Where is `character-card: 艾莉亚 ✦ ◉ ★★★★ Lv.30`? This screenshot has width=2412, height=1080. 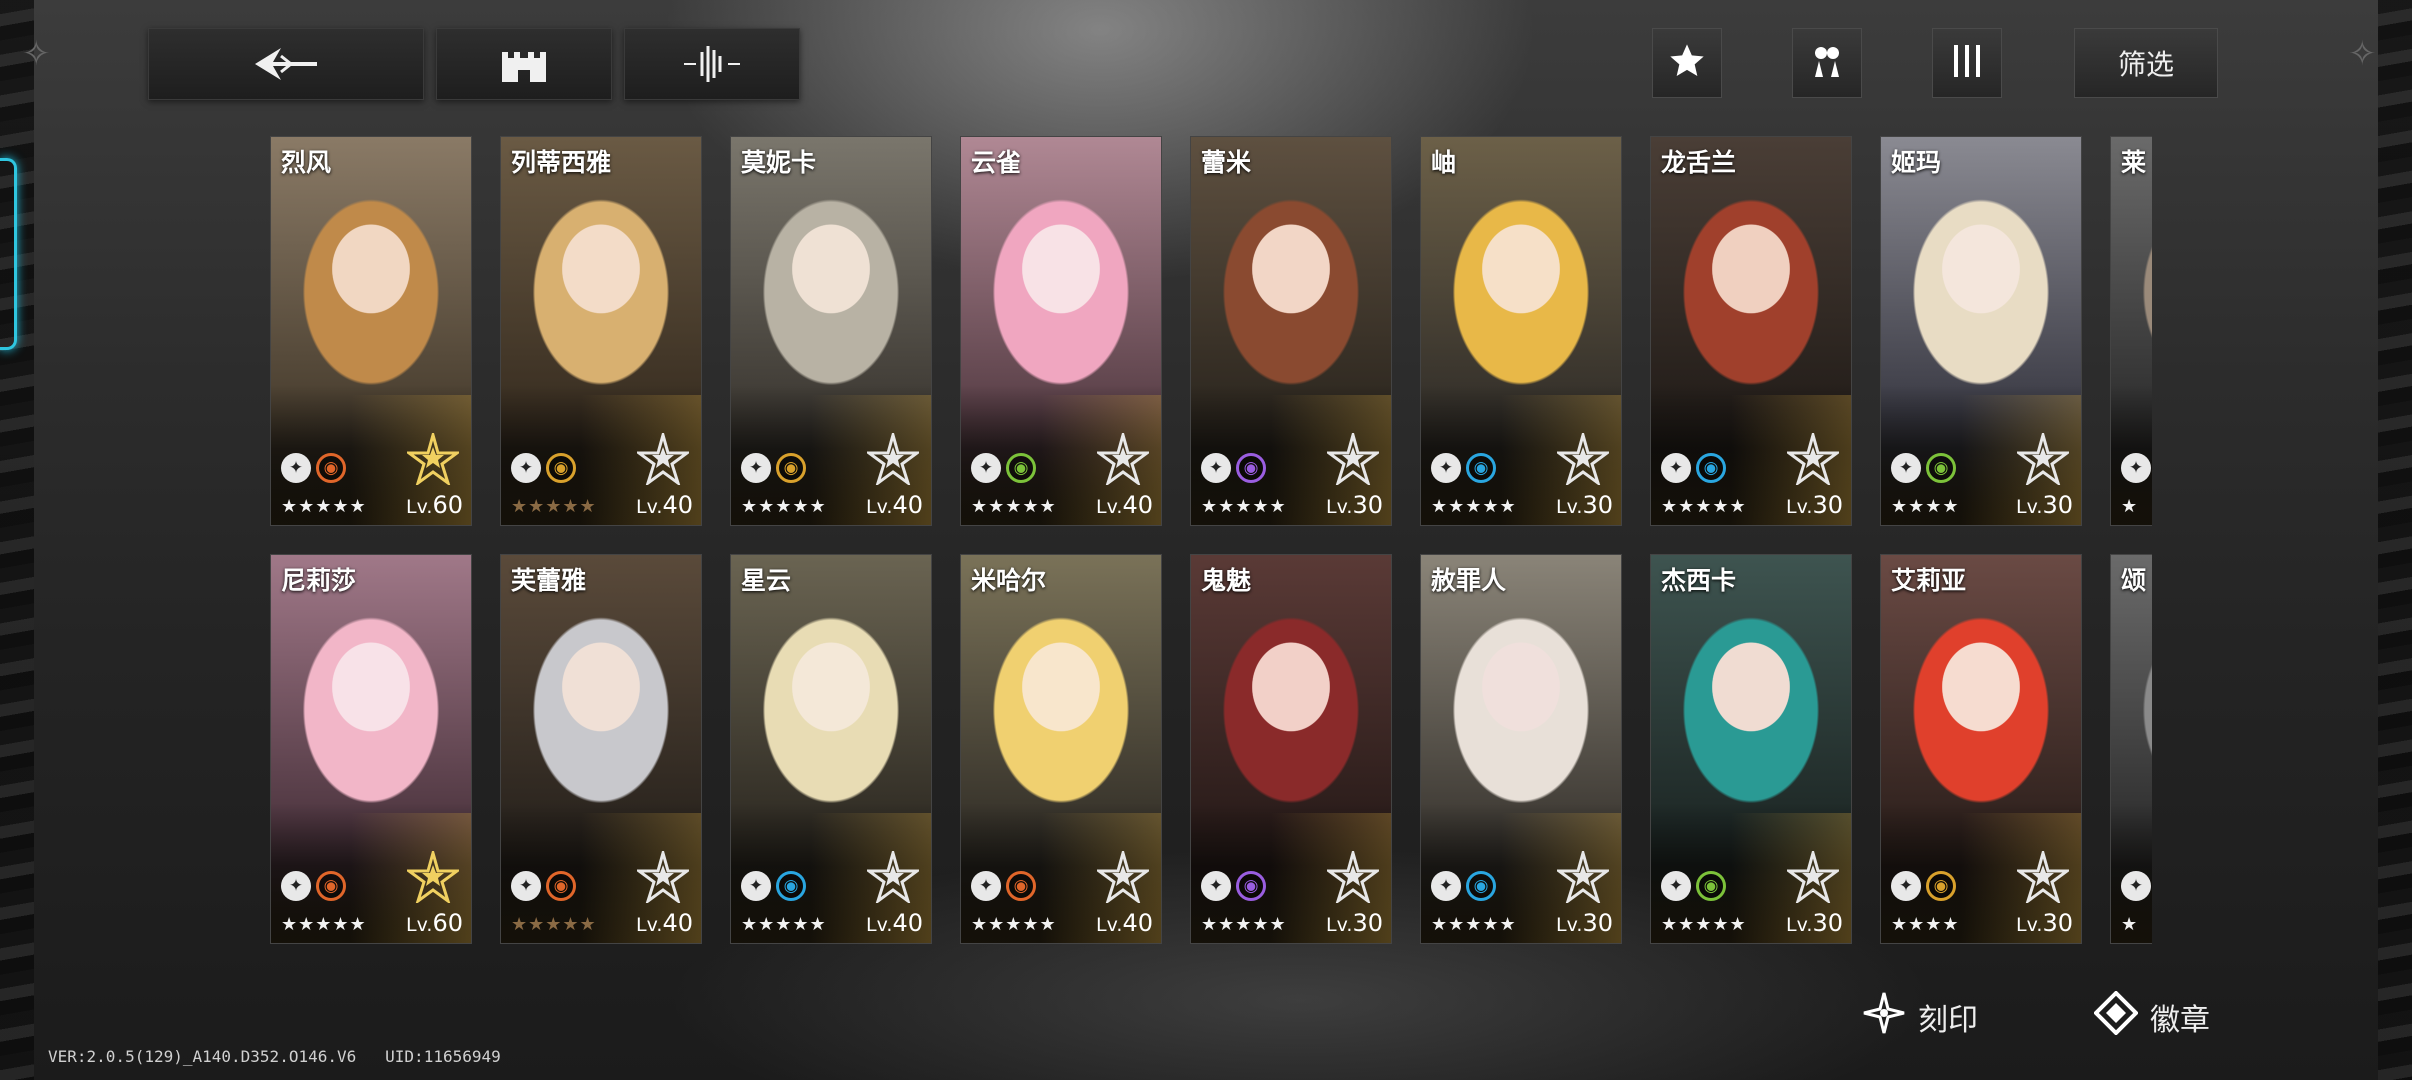 character-card: 艾莉亚 ✦ ◉ ★★★★ Lv.30 is located at coordinates (1981, 749).